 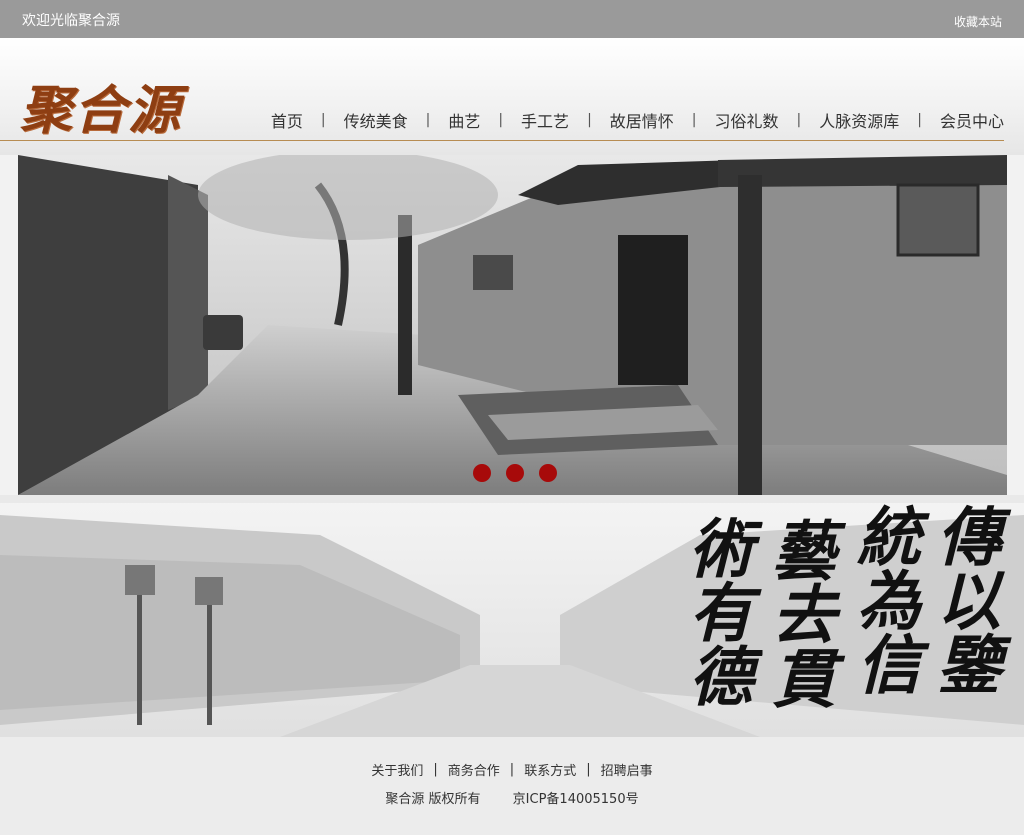 What do you see at coordinates (545, 120) in the screenshot?
I see `nav-handicrafts: 手工艺` at bounding box center [545, 120].